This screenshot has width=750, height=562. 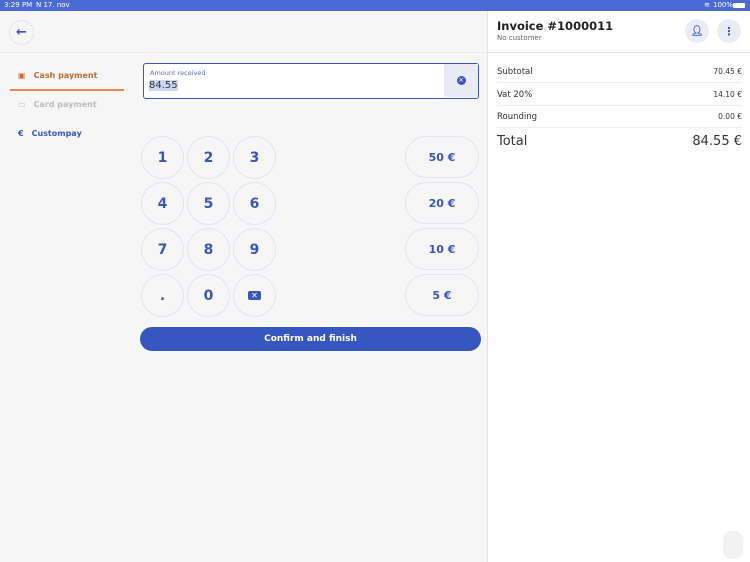 What do you see at coordinates (162, 157) in the screenshot?
I see `keypad-key-1: 1` at bounding box center [162, 157].